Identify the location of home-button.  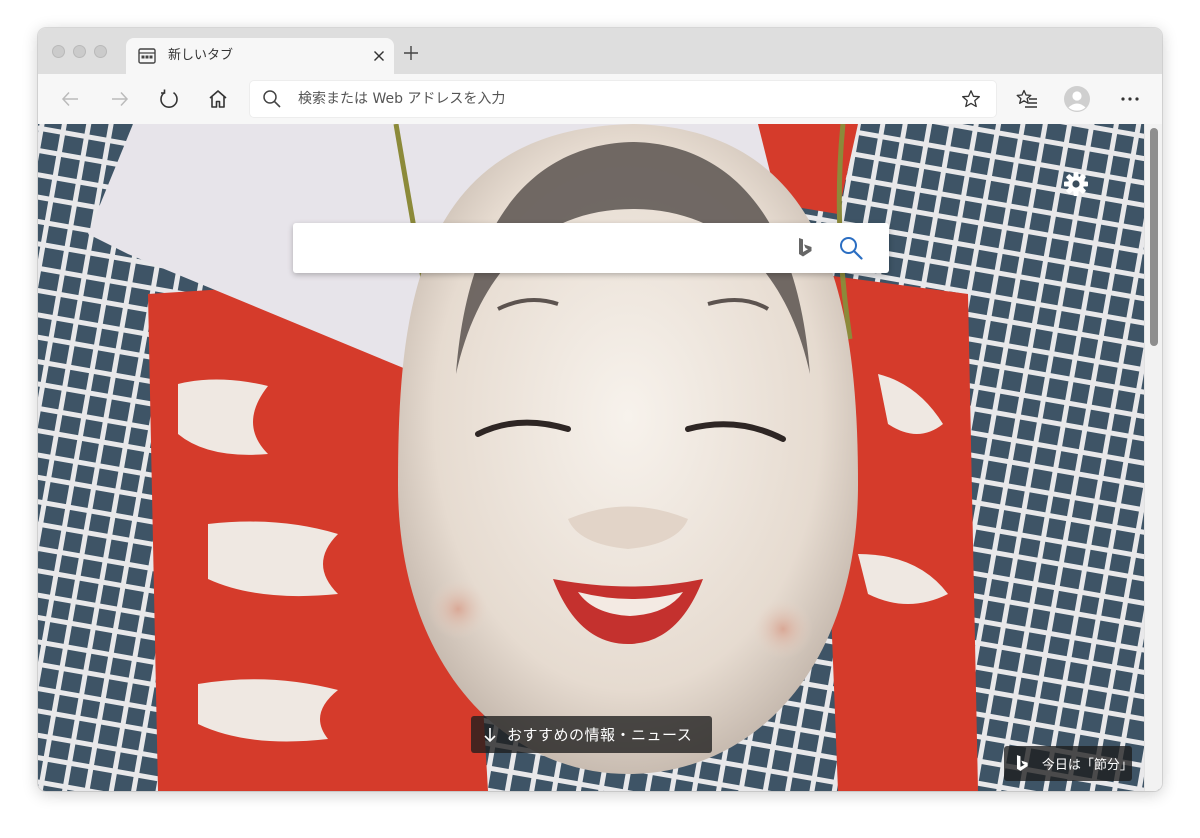
(218, 99).